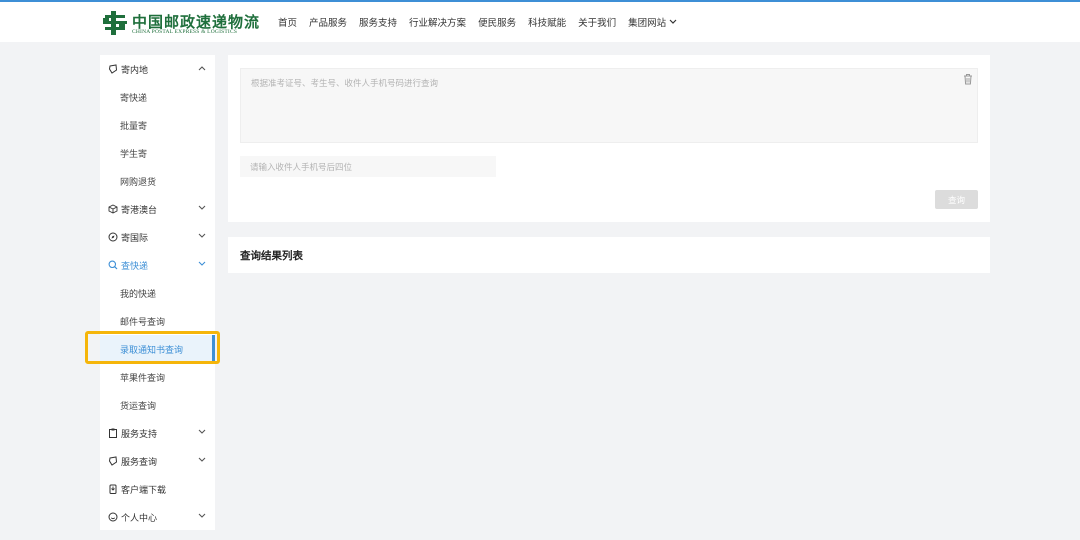  Describe the element at coordinates (135, 69) in the screenshot. I see `sidebar-group-label: 寄内地` at that location.